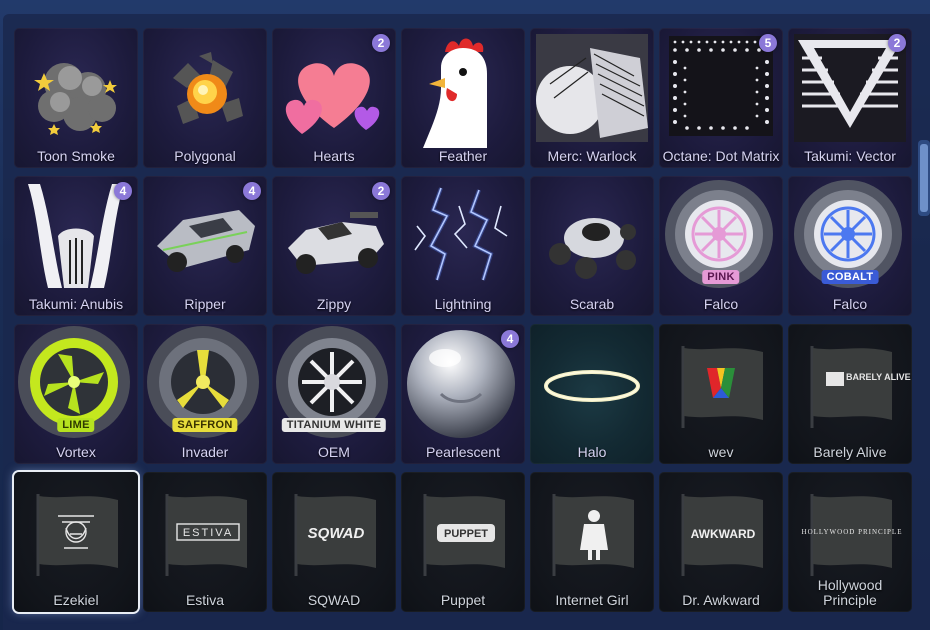 The width and height of the screenshot is (930, 630). Describe the element at coordinates (334, 156) in the screenshot. I see `item-name: Hearts` at that location.